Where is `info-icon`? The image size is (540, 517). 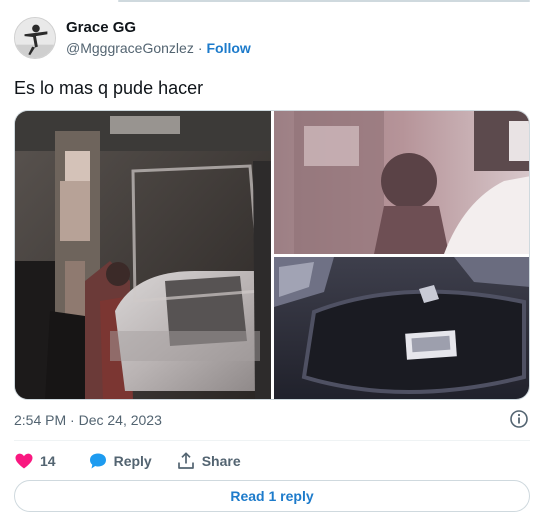
info-icon is located at coordinates (519, 419).